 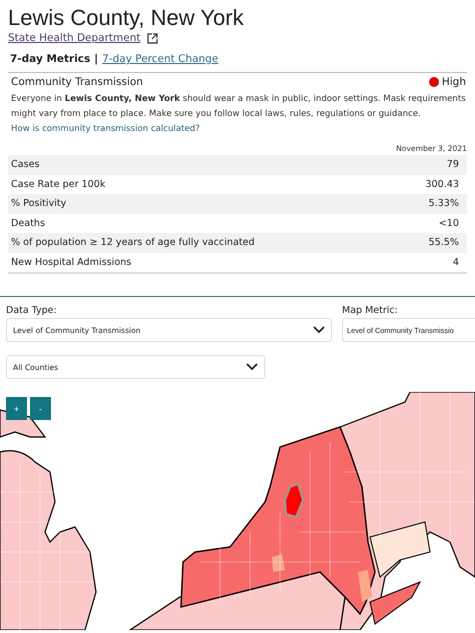 I want to click on transmission-level: High, so click(x=454, y=82).